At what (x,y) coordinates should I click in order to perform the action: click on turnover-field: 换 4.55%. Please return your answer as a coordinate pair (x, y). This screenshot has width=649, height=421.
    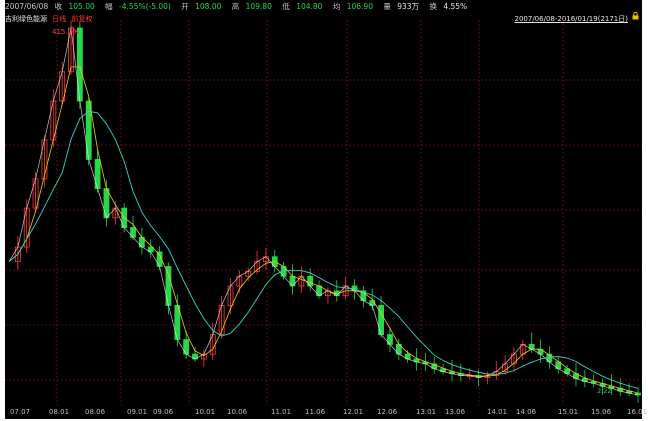
    Looking at the image, I should click on (450, 6).